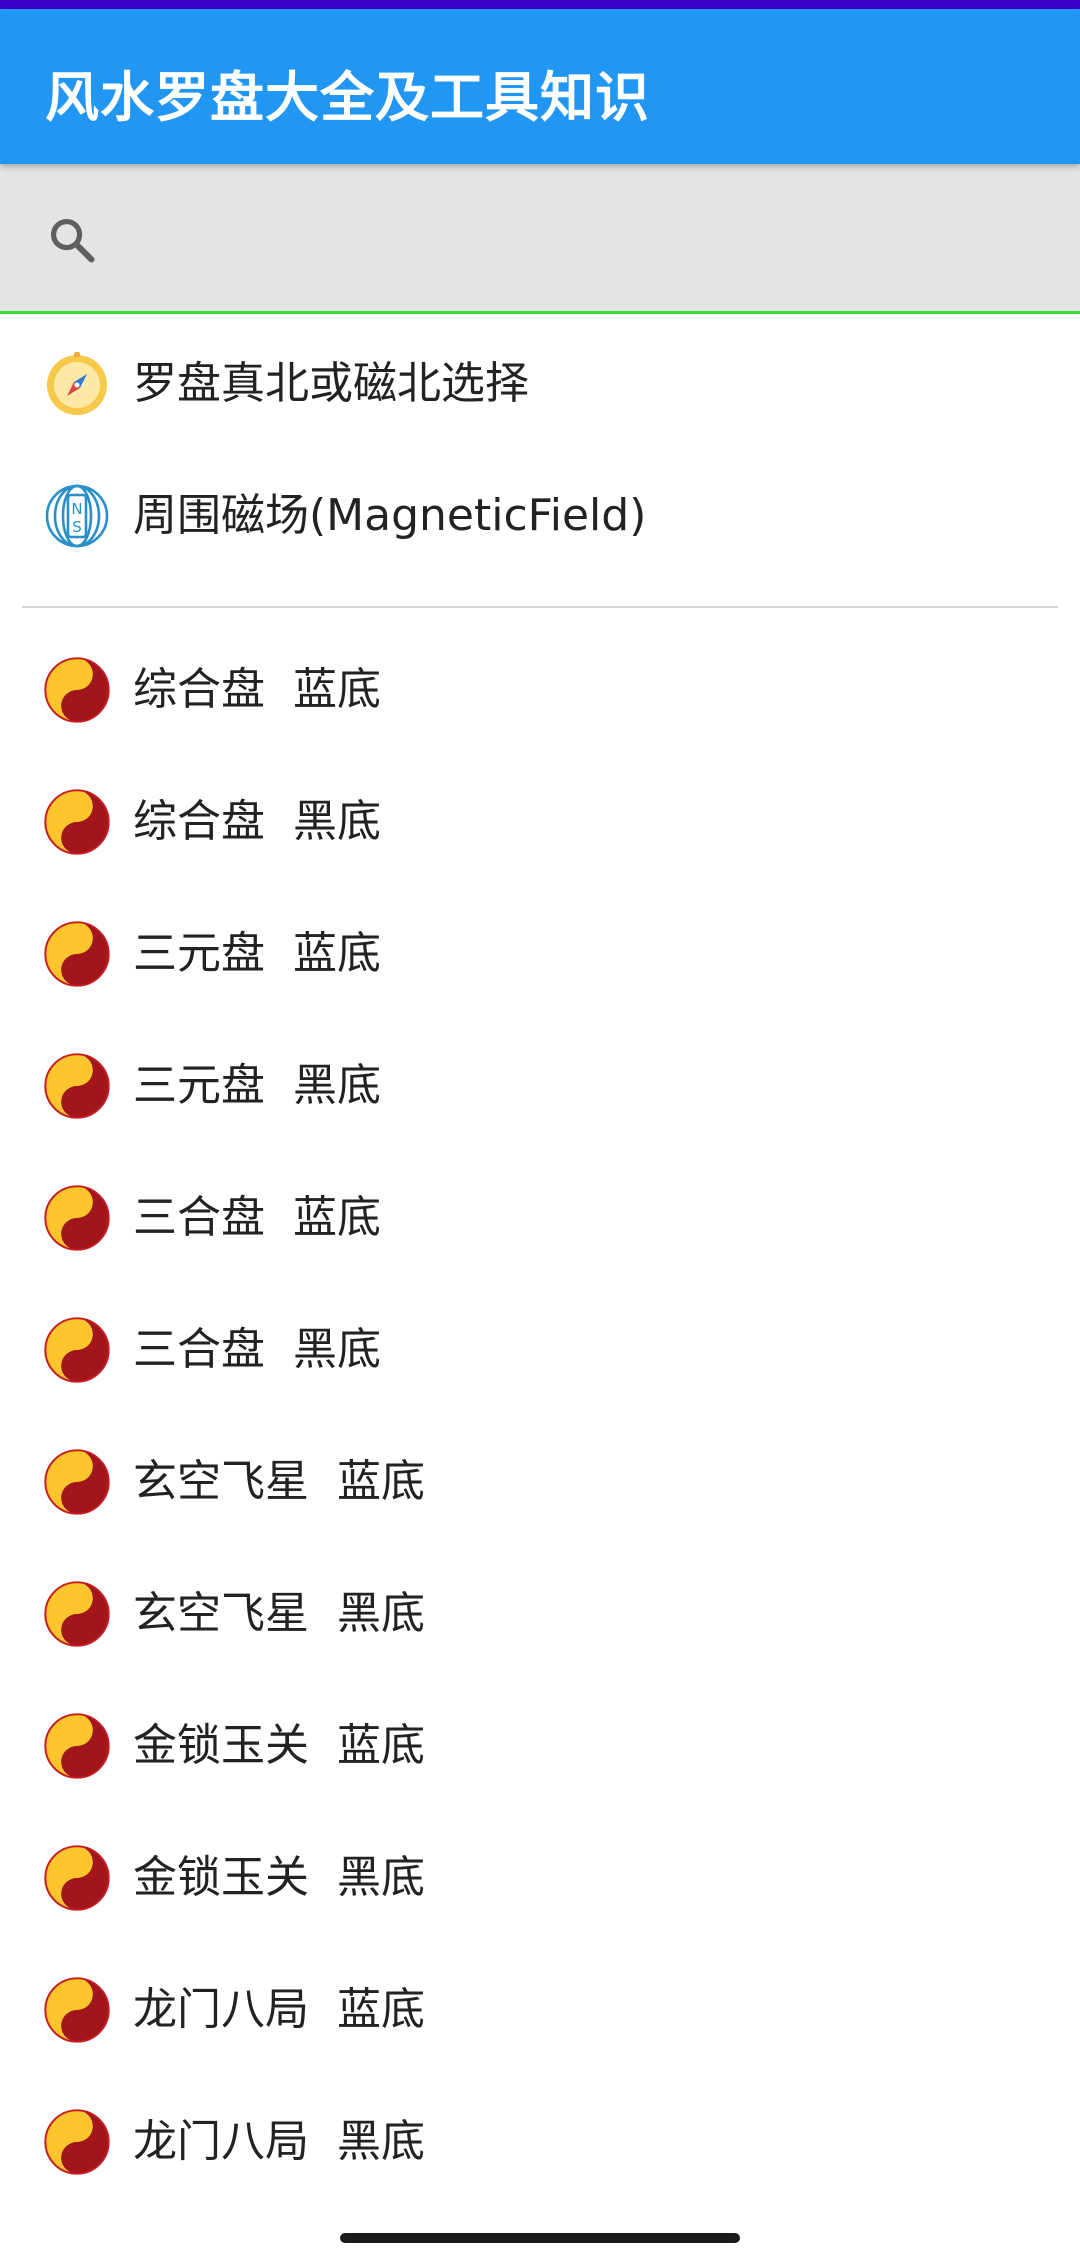  I want to click on list-item-label: 金锁玉关 蓝底, so click(279, 1745).